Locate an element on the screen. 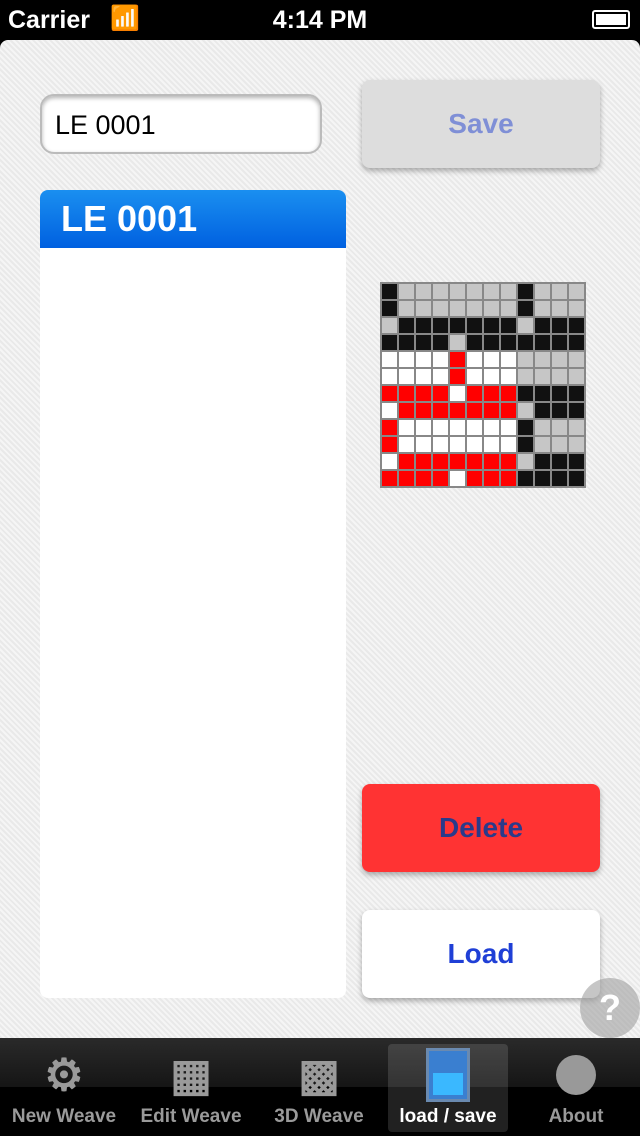 This screenshot has width=640, height=1136. tab-edit-weave: ▦ Edit Weave is located at coordinates (191, 1088).